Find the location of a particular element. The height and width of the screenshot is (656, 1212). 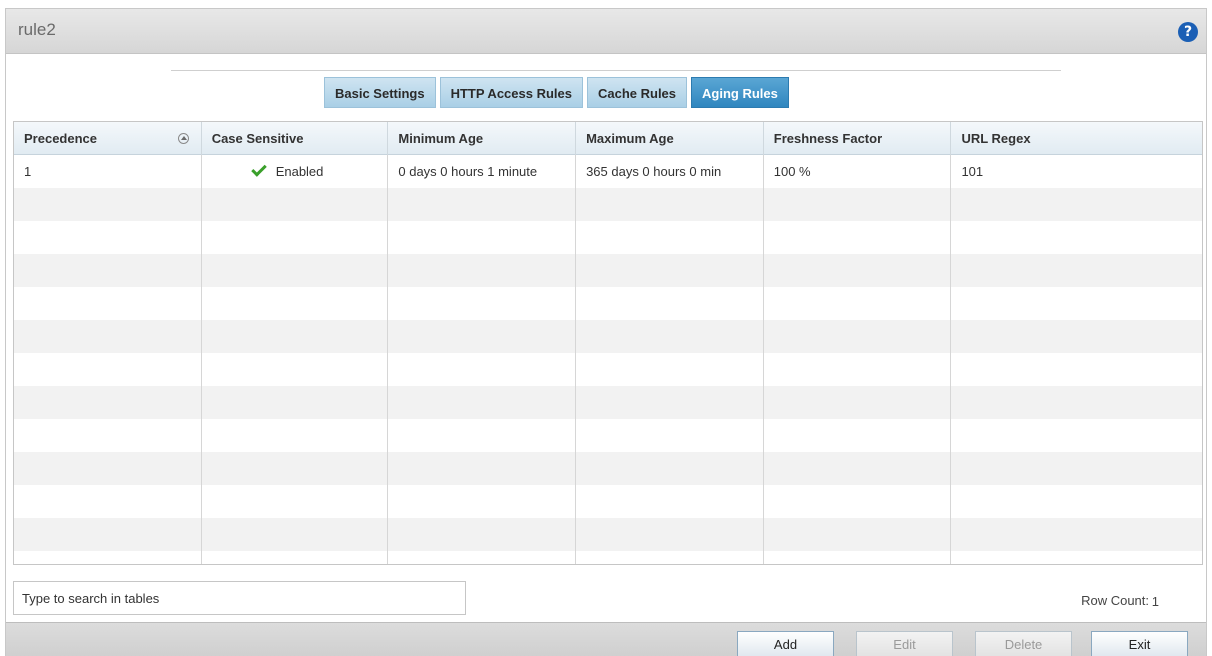

button-bar: Add Edit Delete Exit is located at coordinates (606, 639).